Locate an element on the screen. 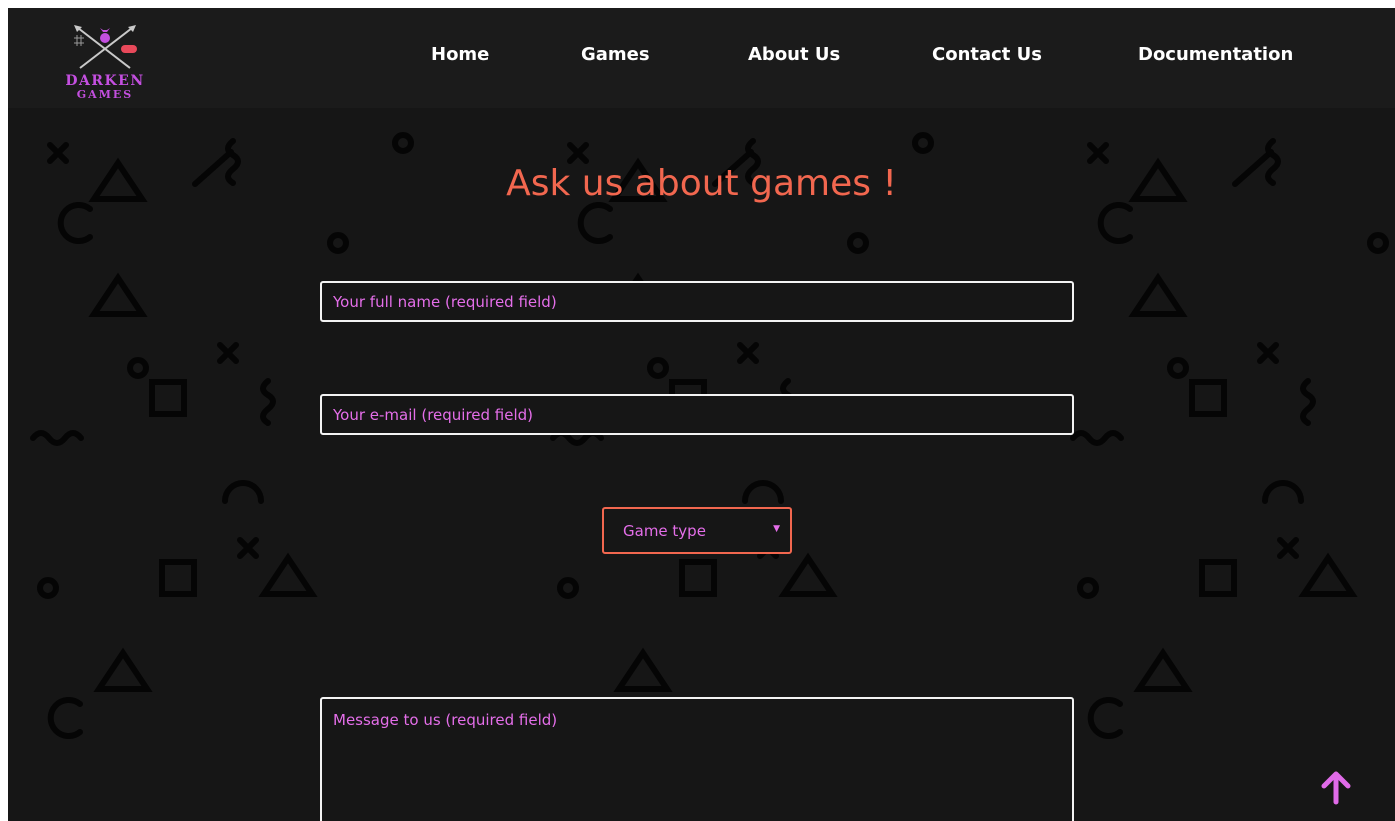  message-textarea-placeholder: Message to us (required field) is located at coordinates (445, 720).